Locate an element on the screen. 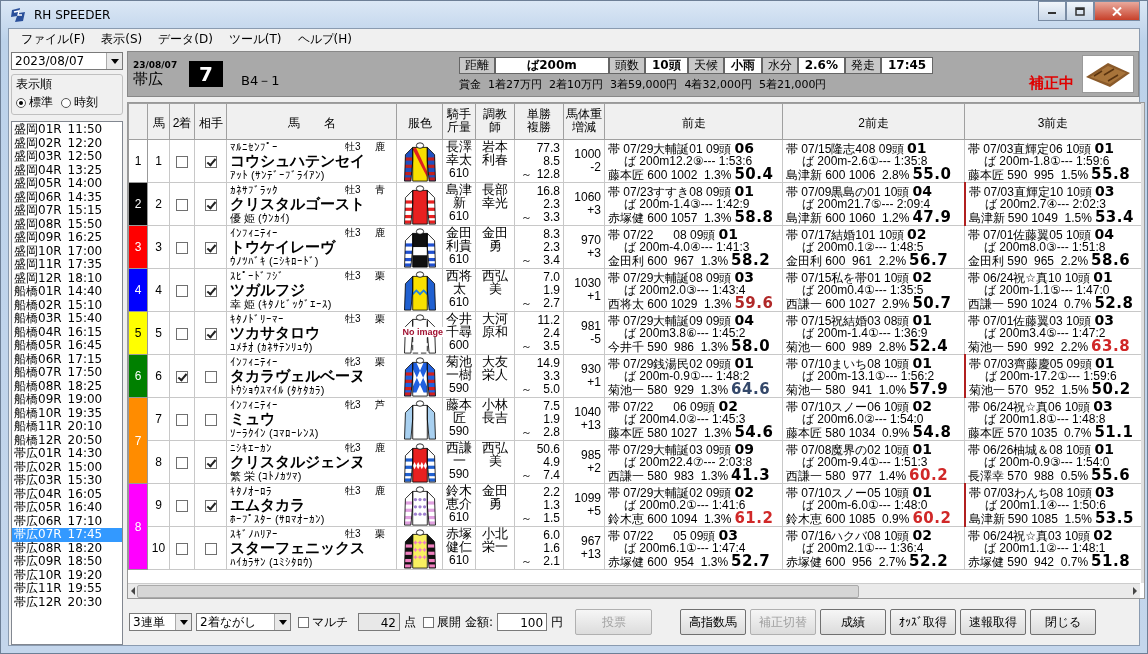 The image size is (1148, 654). race-detail: ば 200m3.4⑤--- 1:47:2 is located at coordinates (1044, 333).